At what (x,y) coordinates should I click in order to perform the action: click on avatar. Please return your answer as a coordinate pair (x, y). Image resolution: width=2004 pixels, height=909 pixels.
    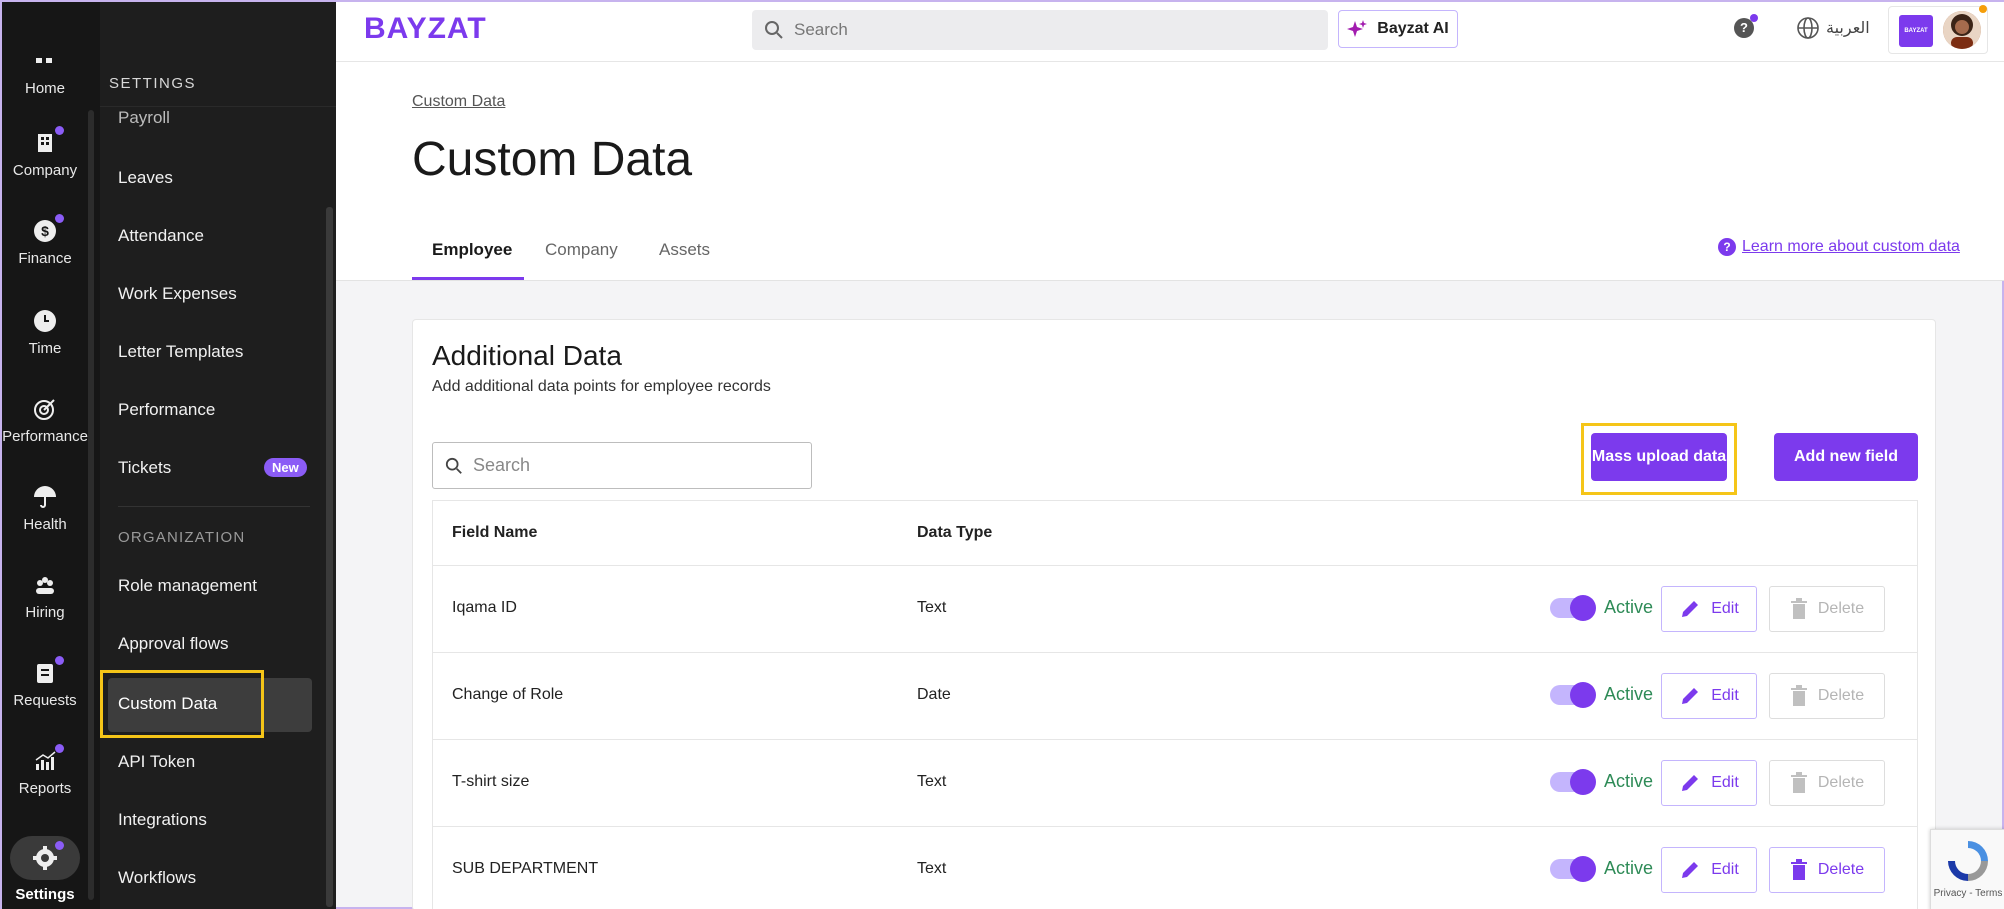
    Looking at the image, I should click on (1962, 30).